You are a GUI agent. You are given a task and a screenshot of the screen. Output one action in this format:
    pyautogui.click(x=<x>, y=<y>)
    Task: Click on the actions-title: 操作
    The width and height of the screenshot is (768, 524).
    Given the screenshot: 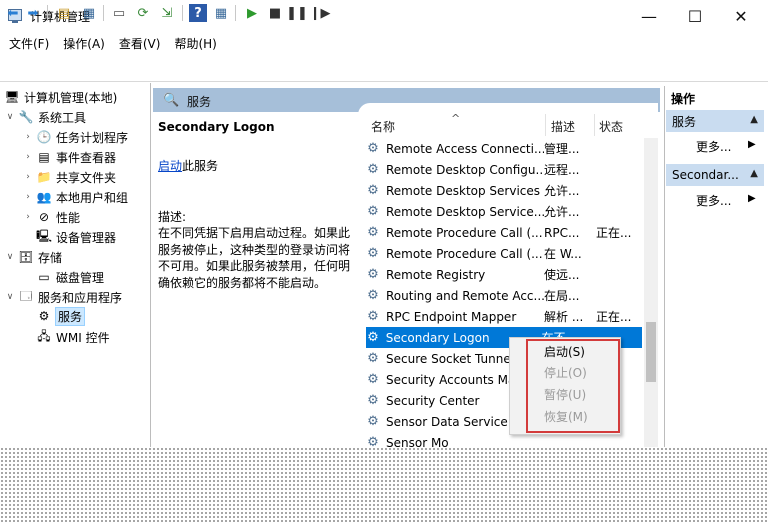 What is the action you would take?
    pyautogui.click(x=683, y=99)
    